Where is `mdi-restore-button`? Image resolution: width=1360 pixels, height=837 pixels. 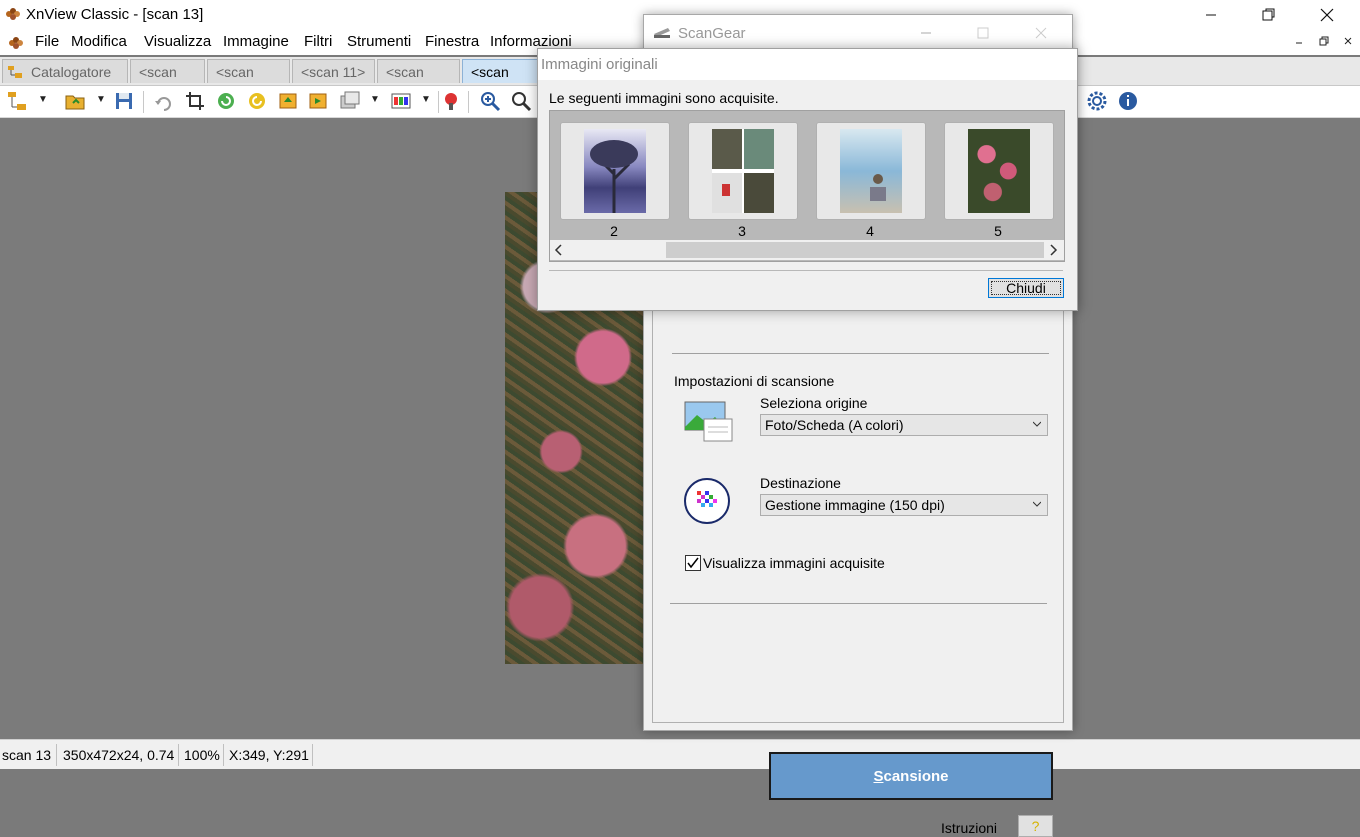 mdi-restore-button is located at coordinates (1324, 42).